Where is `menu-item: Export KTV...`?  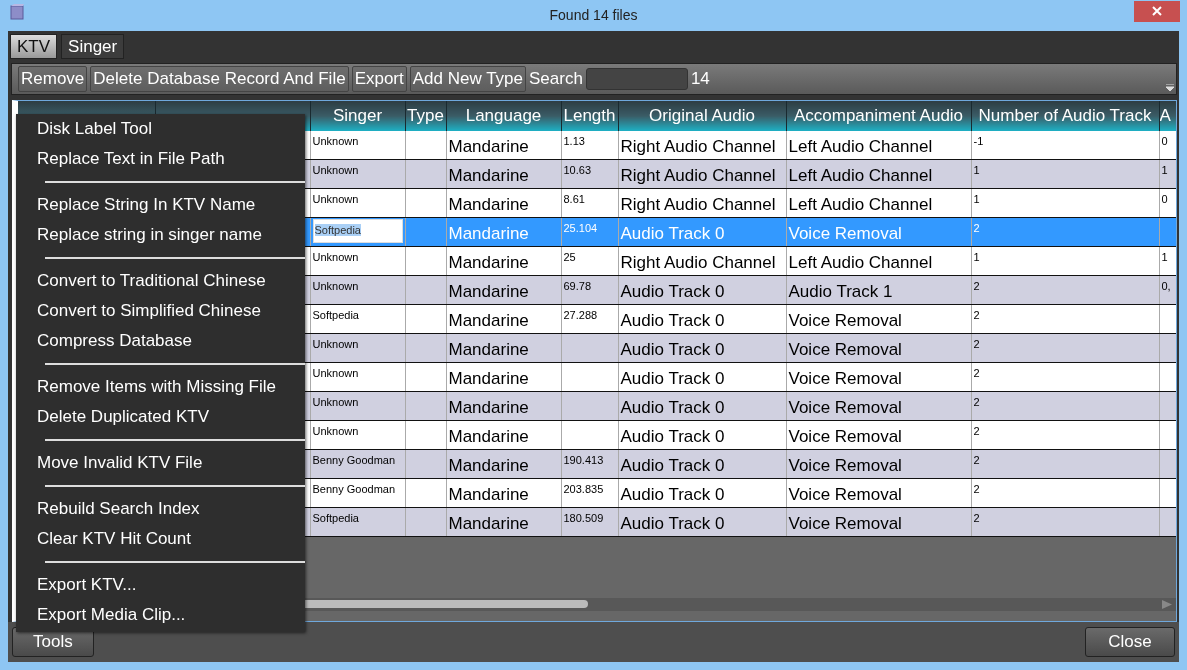
menu-item: Export KTV... is located at coordinates (76, 585).